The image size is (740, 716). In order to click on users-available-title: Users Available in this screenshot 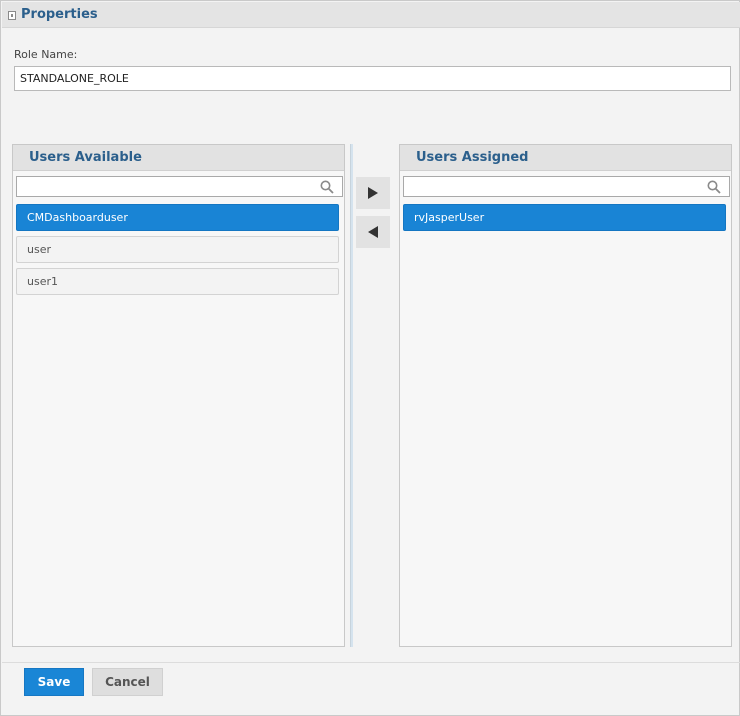, I will do `click(178, 158)`.